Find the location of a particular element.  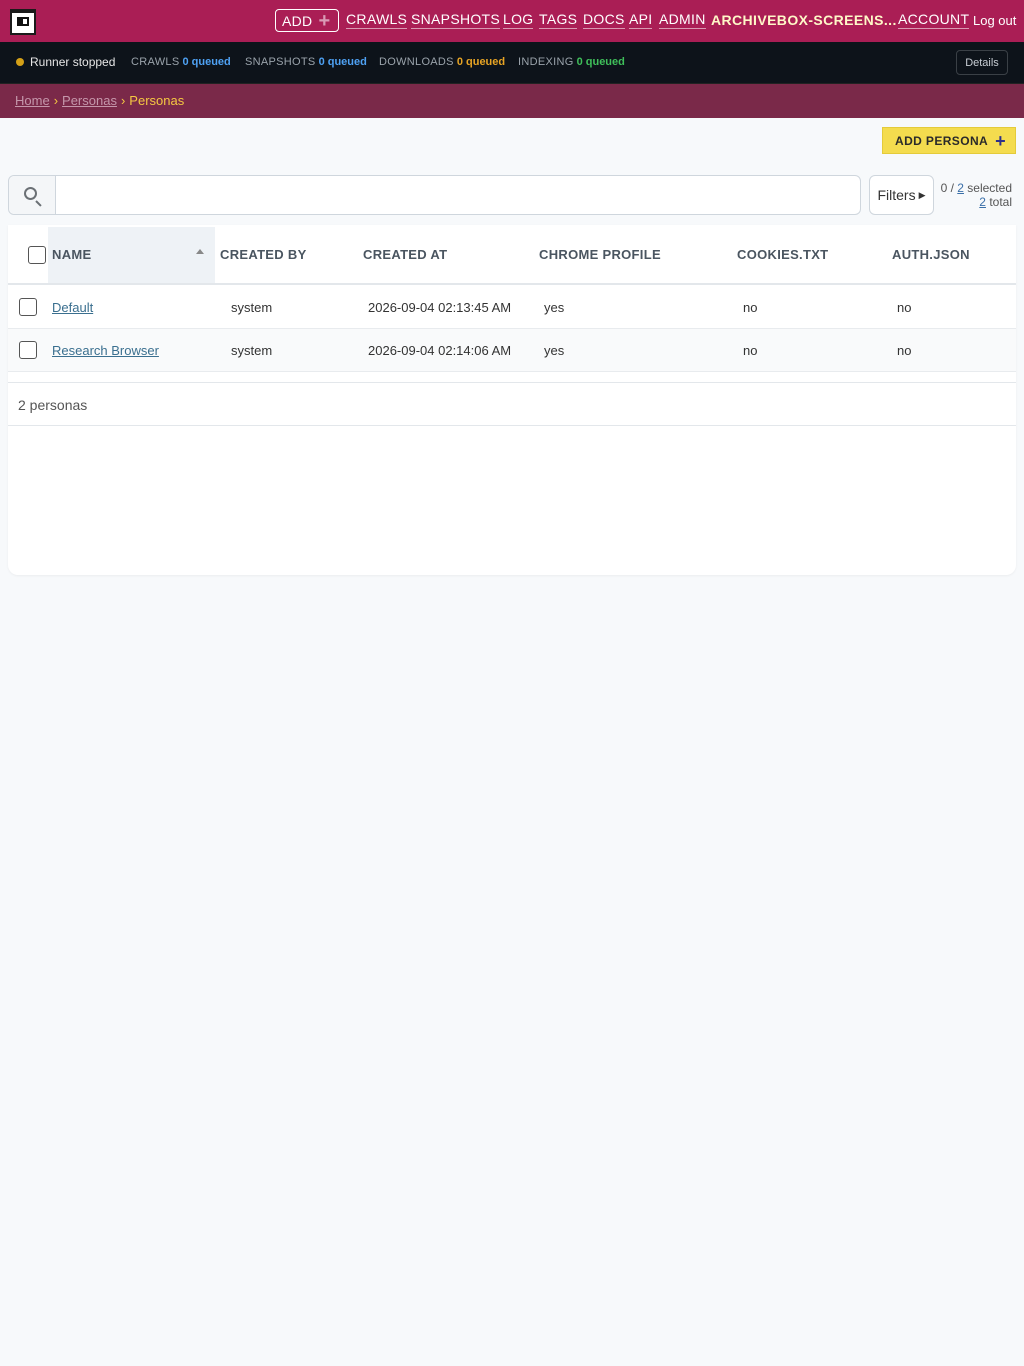

details-button: Details is located at coordinates (982, 62).